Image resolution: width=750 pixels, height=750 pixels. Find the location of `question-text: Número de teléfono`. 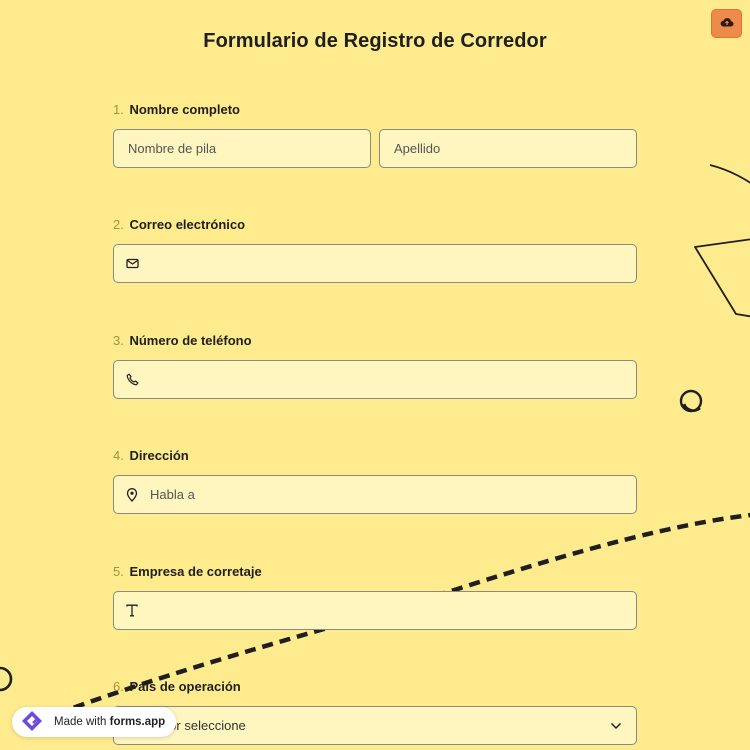

question-text: Número de teléfono is located at coordinates (190, 340).